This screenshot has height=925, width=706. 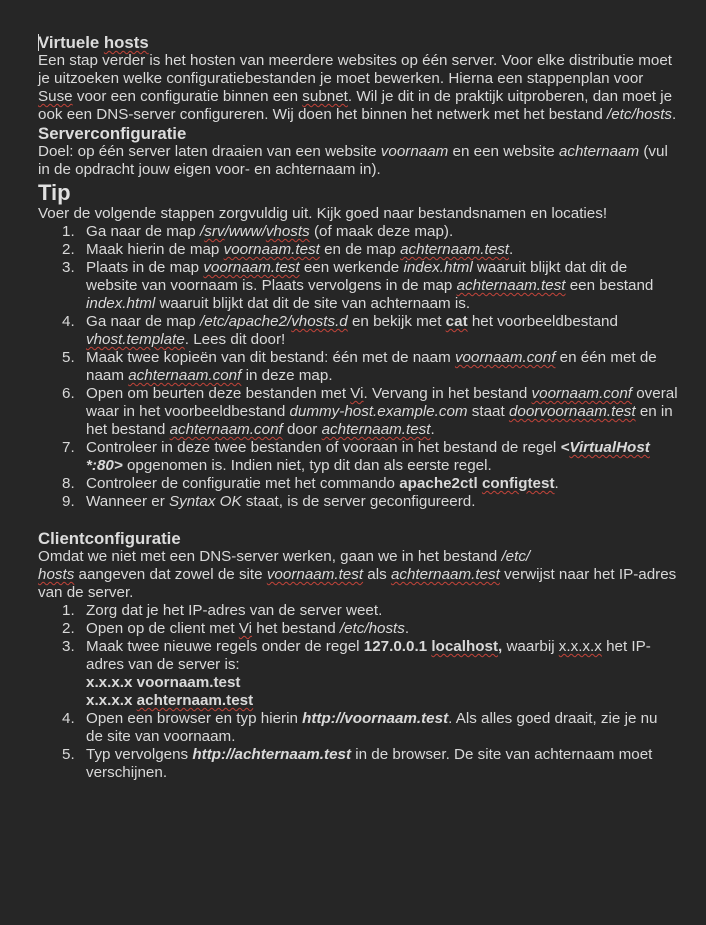 I want to click on title-text: Virtuele, so click(x=71, y=42).